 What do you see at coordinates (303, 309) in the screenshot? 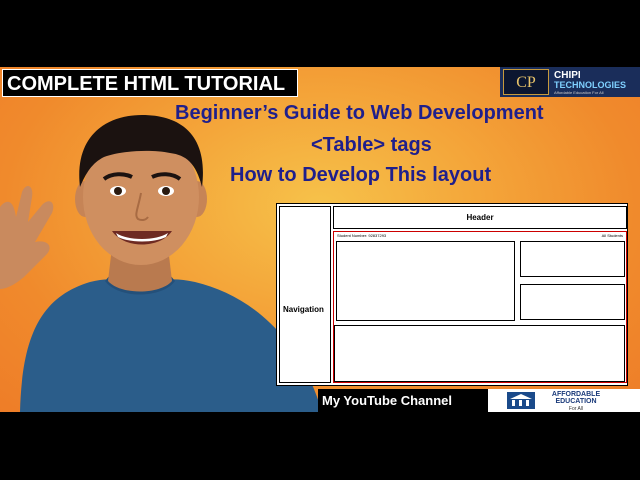
I see `diagram-navigation-label: Navigation` at bounding box center [303, 309].